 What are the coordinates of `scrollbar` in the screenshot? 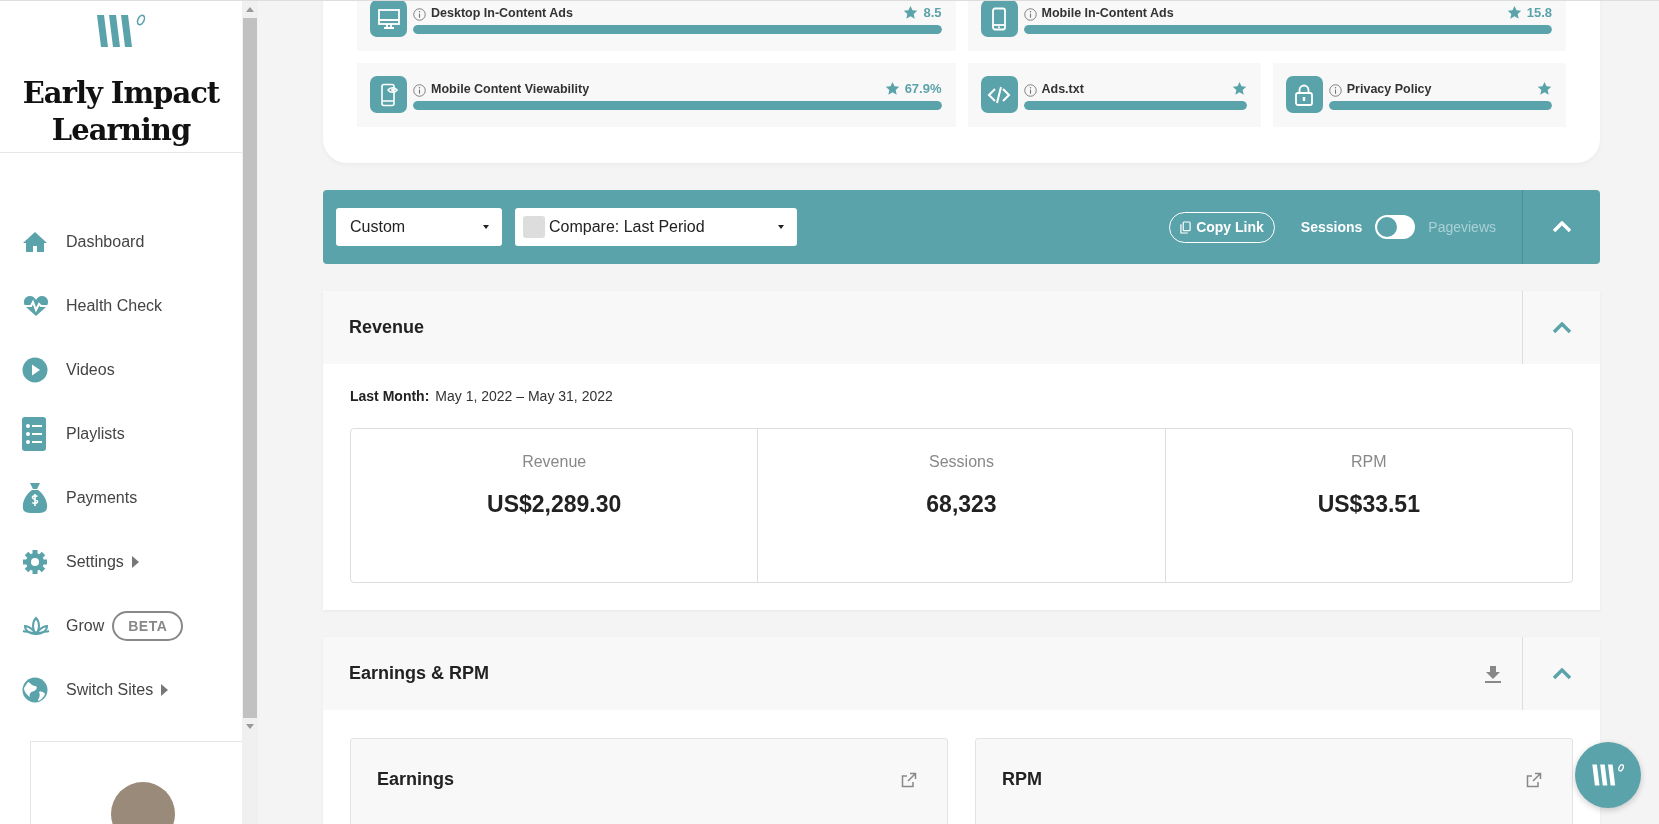 It's located at (250, 412).